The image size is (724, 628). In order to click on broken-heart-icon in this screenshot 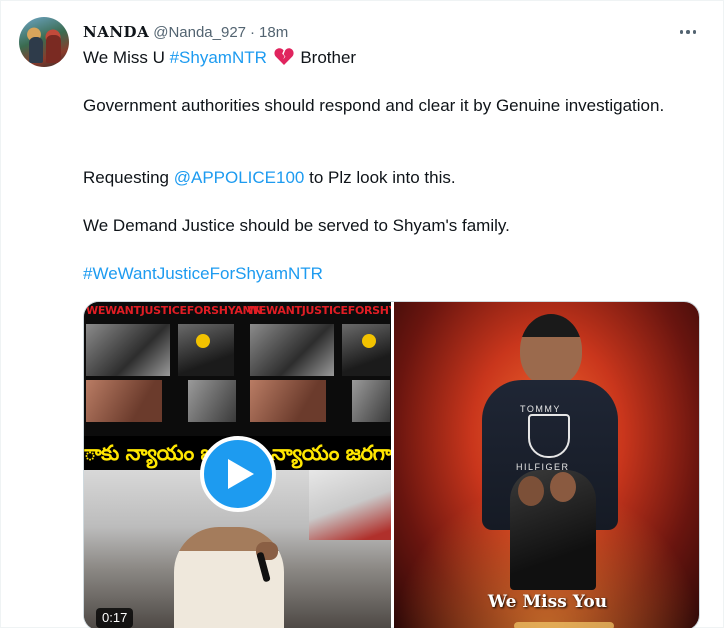, I will do `click(284, 60)`.